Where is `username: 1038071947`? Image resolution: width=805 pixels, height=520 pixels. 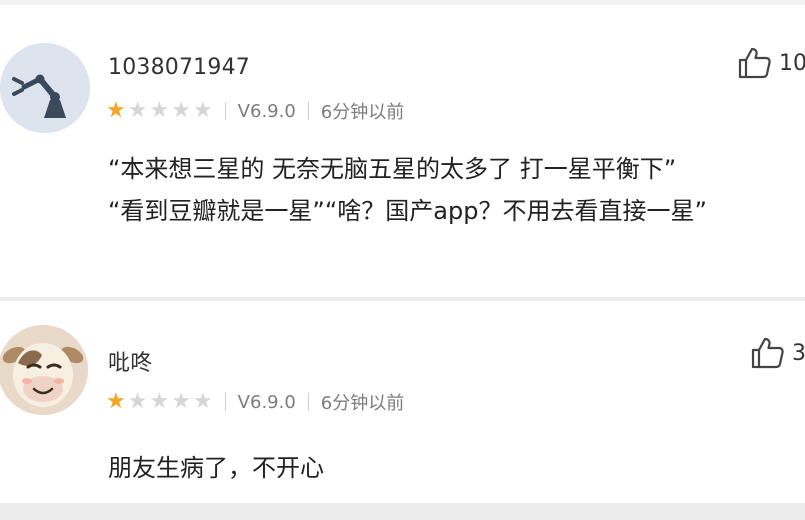 username: 1038071947 is located at coordinates (179, 67).